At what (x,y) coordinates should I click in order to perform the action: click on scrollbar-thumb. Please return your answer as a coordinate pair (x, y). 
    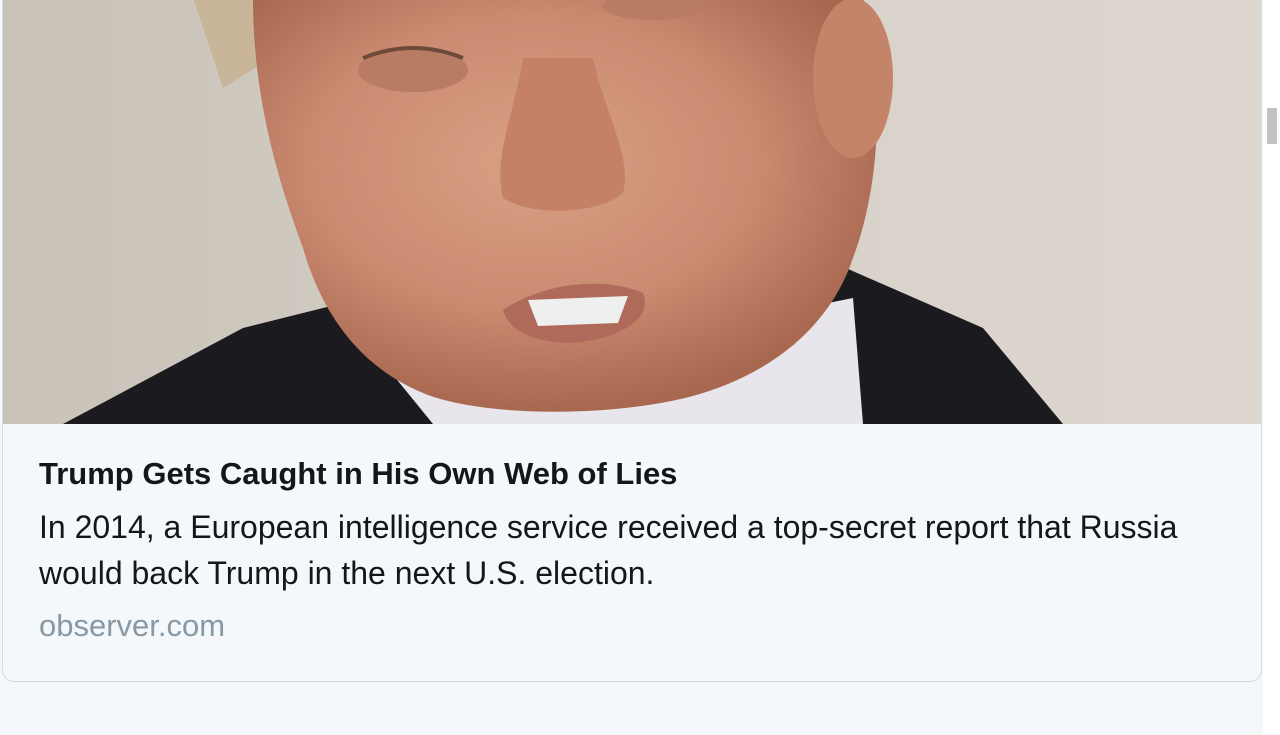
    Looking at the image, I should click on (1272, 126).